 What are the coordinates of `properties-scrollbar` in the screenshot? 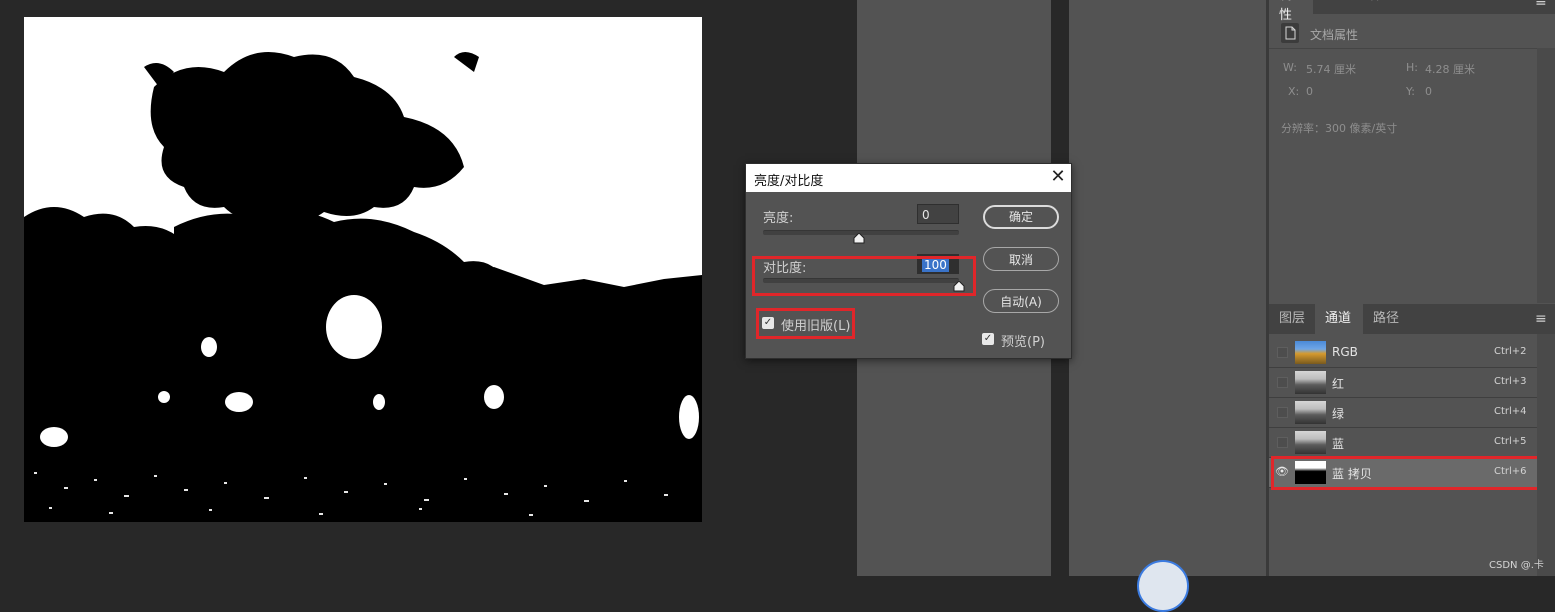 It's located at (1546, 175).